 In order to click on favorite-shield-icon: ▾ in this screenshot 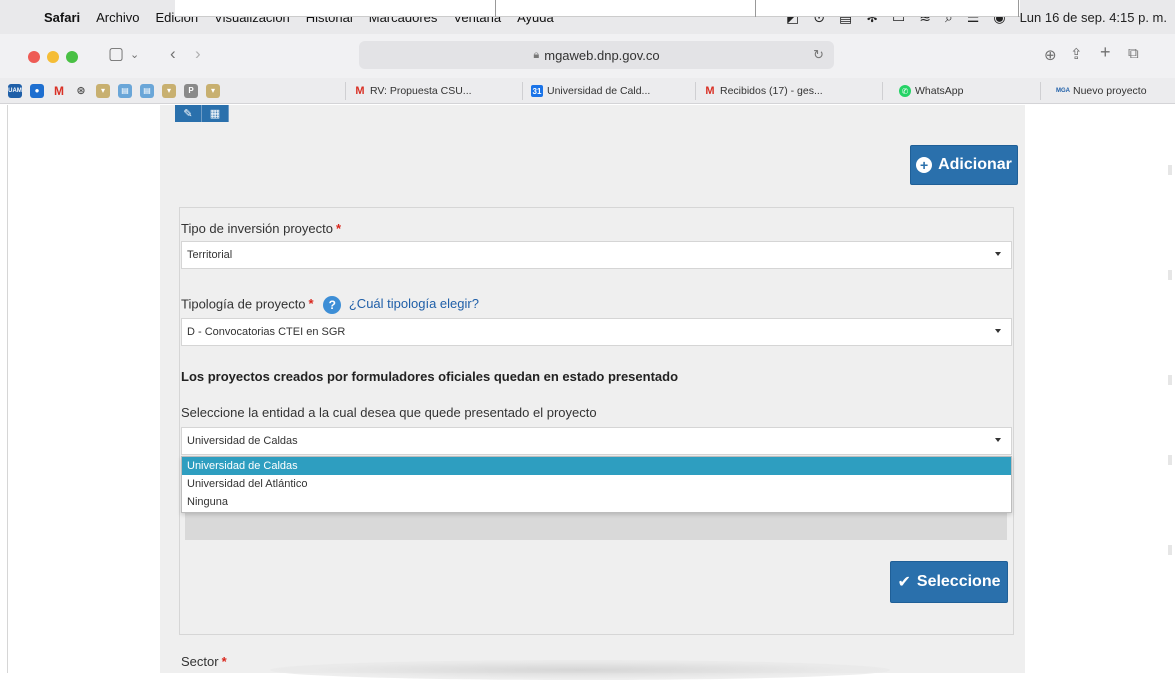, I will do `click(103, 90)`.